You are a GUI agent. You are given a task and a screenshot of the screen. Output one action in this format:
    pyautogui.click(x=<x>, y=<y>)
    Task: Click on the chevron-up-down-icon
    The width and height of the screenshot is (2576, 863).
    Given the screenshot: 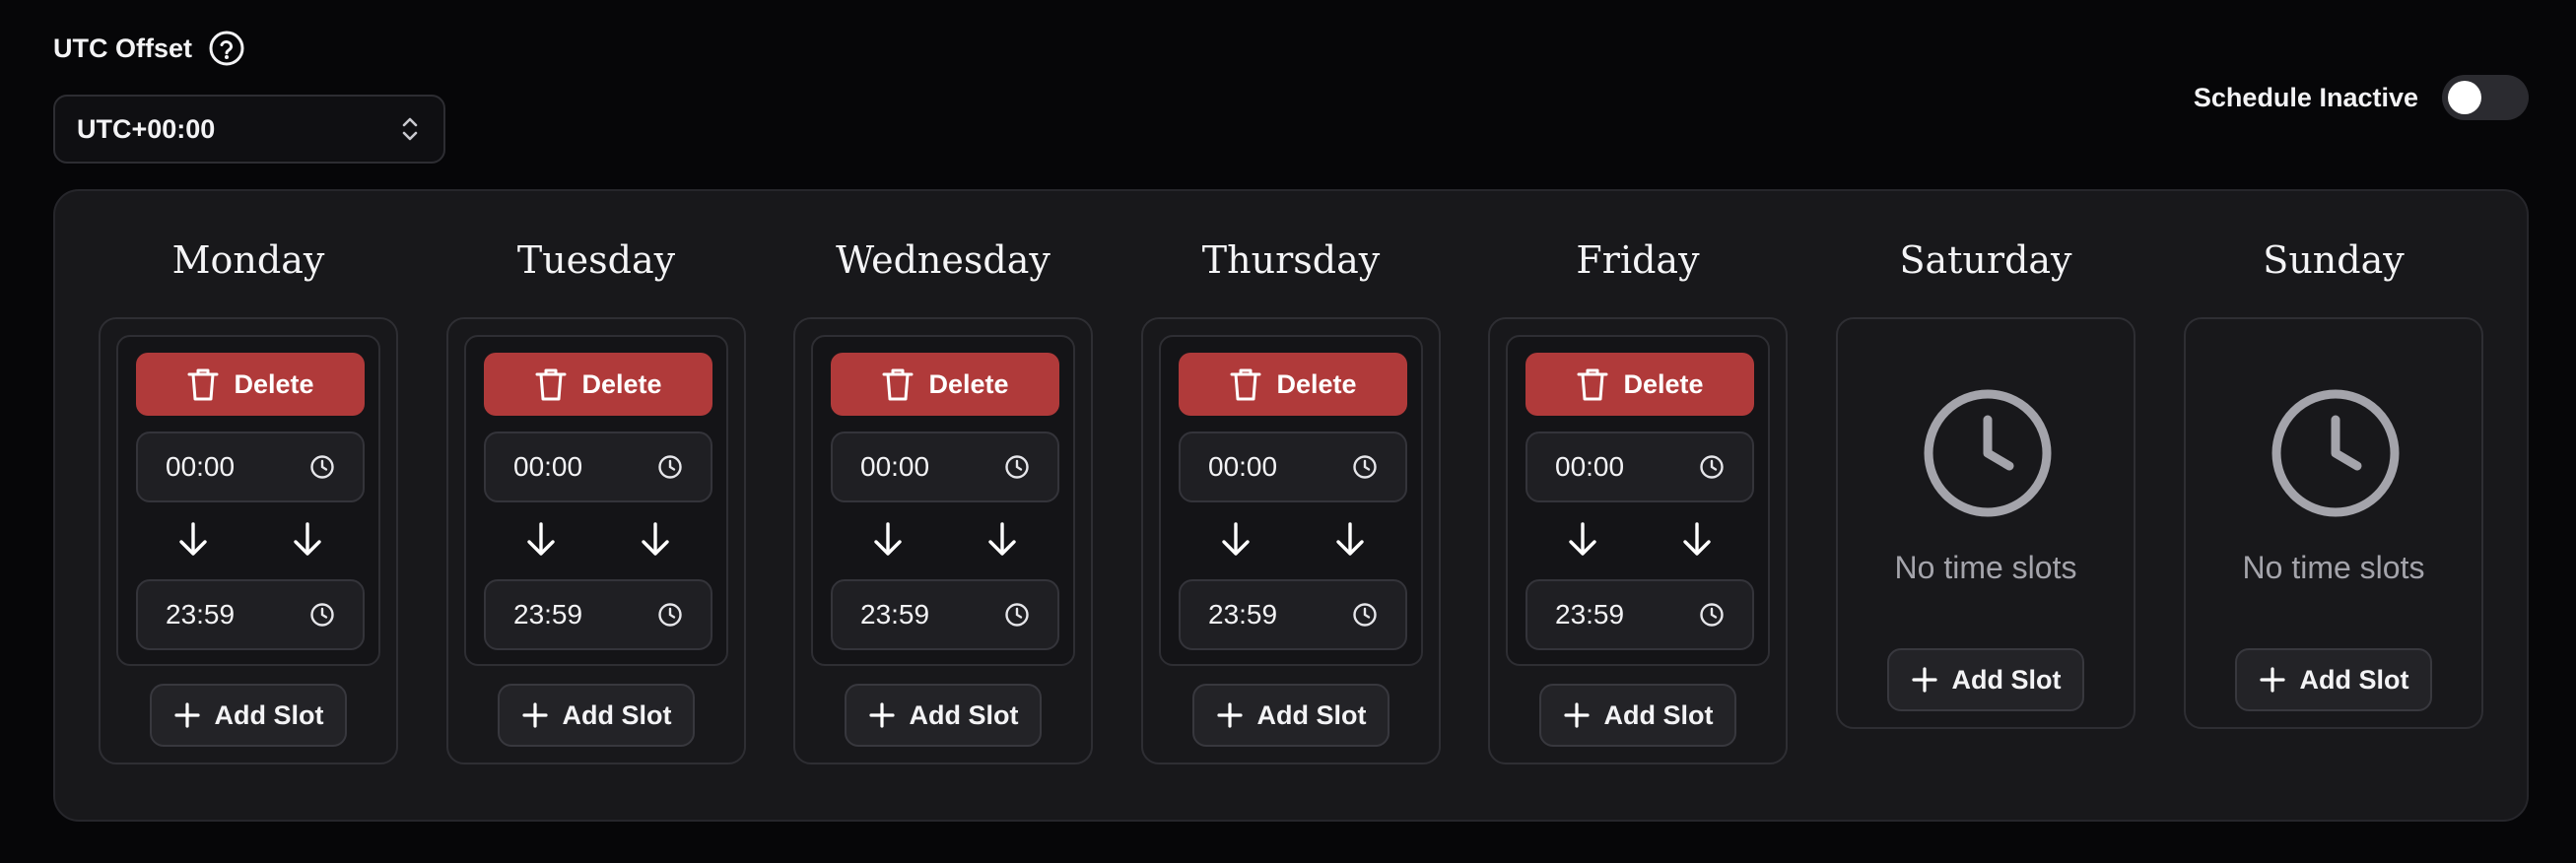 What is the action you would take?
    pyautogui.click(x=410, y=129)
    